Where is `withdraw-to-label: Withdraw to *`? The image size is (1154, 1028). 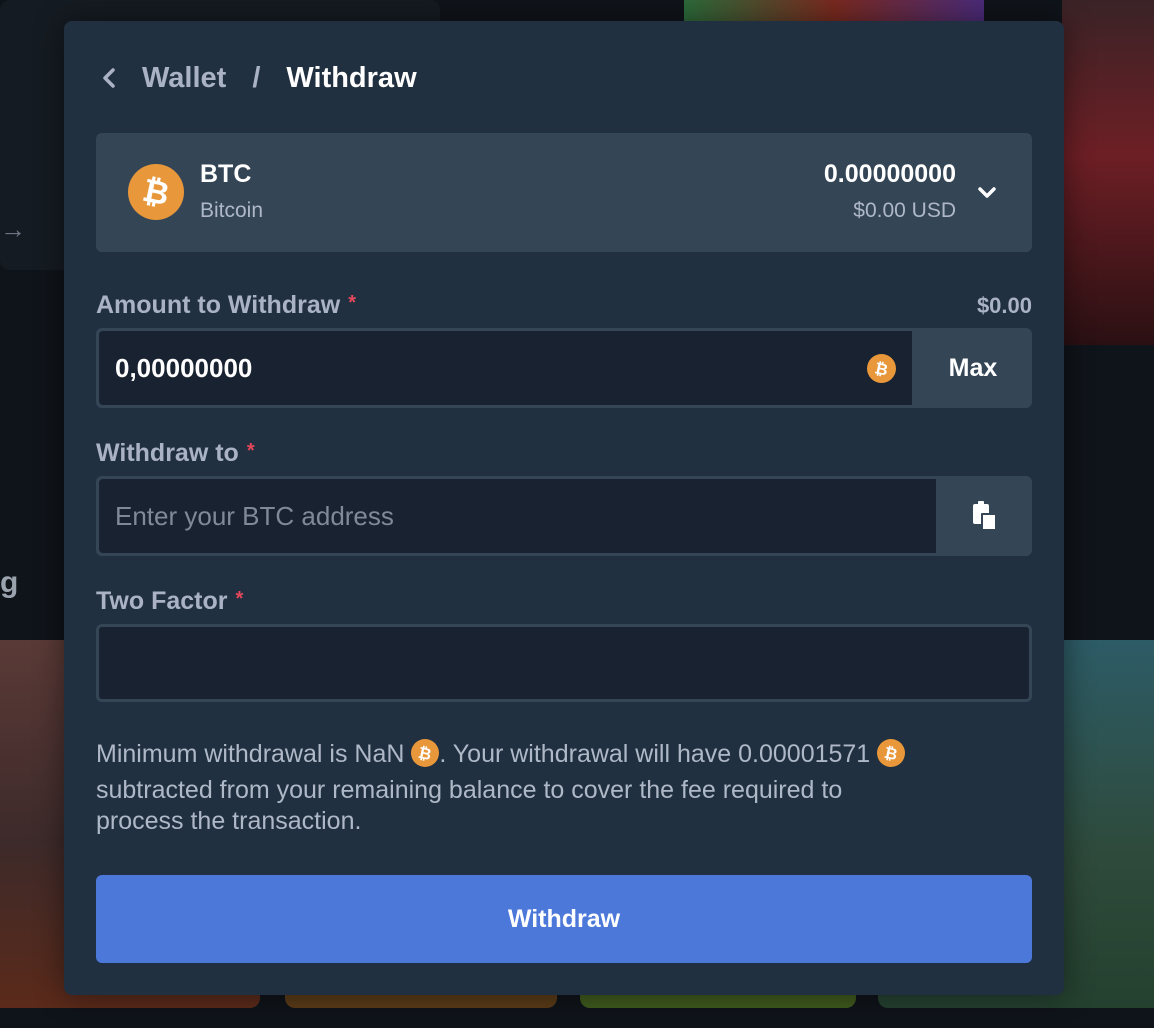 withdraw-to-label: Withdraw to * is located at coordinates (175, 453).